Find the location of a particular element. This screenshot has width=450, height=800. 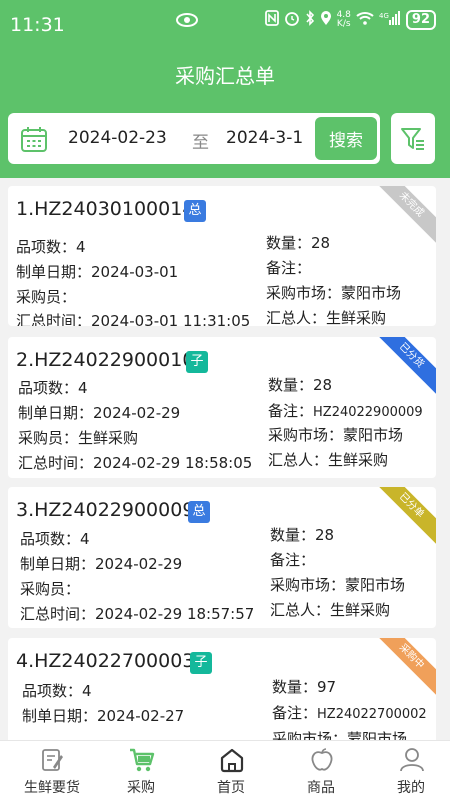

status-ribbon: 未完成 is located at coordinates (400, 218).